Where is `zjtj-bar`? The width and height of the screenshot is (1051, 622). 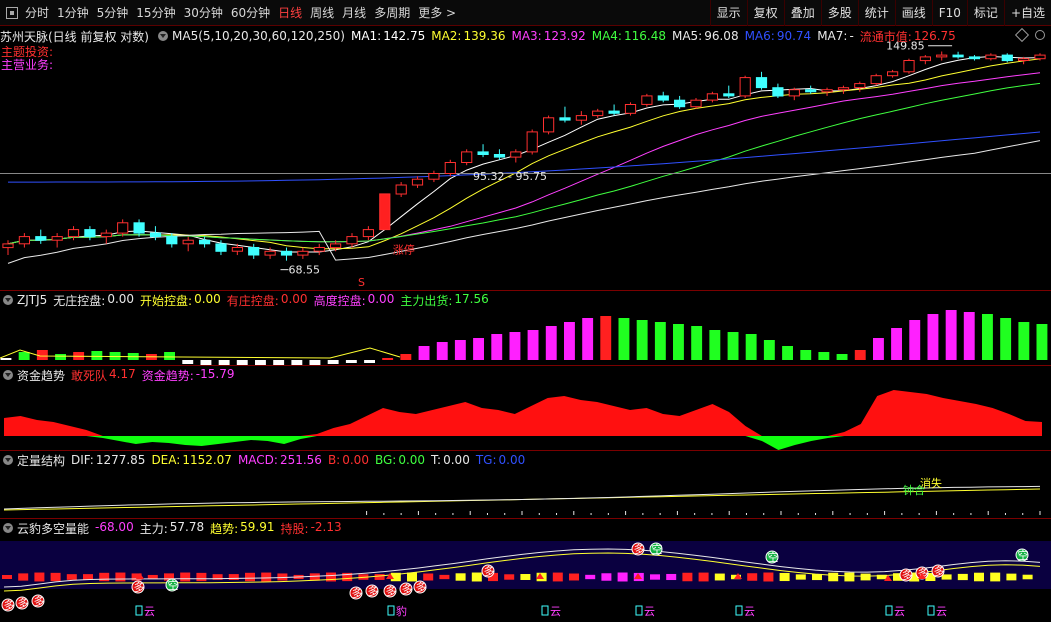 zjtj-bar is located at coordinates (24, 356).